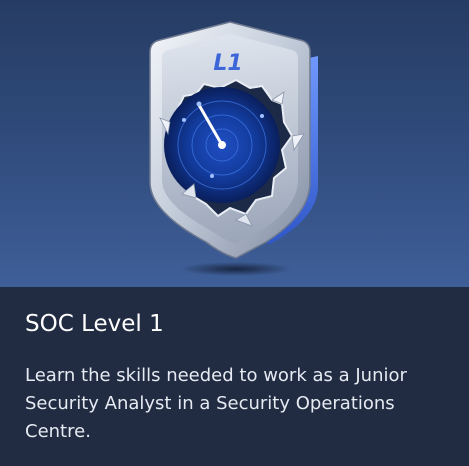 The width and height of the screenshot is (469, 466). I want to click on level-label: L1, so click(227, 63).